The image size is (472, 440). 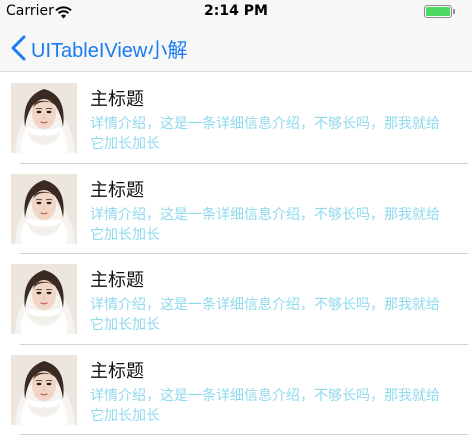 What do you see at coordinates (109, 50) in the screenshot?
I see `back-label: UITableIView小解` at bounding box center [109, 50].